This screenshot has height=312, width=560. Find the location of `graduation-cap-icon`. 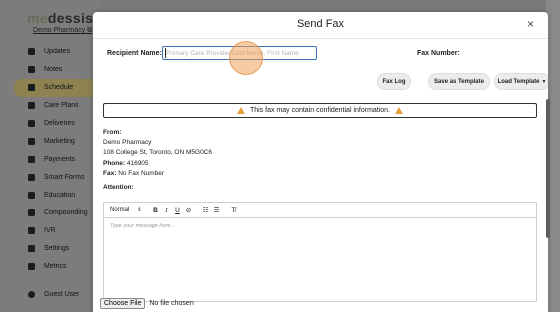

graduation-cap-icon is located at coordinates (31, 195).